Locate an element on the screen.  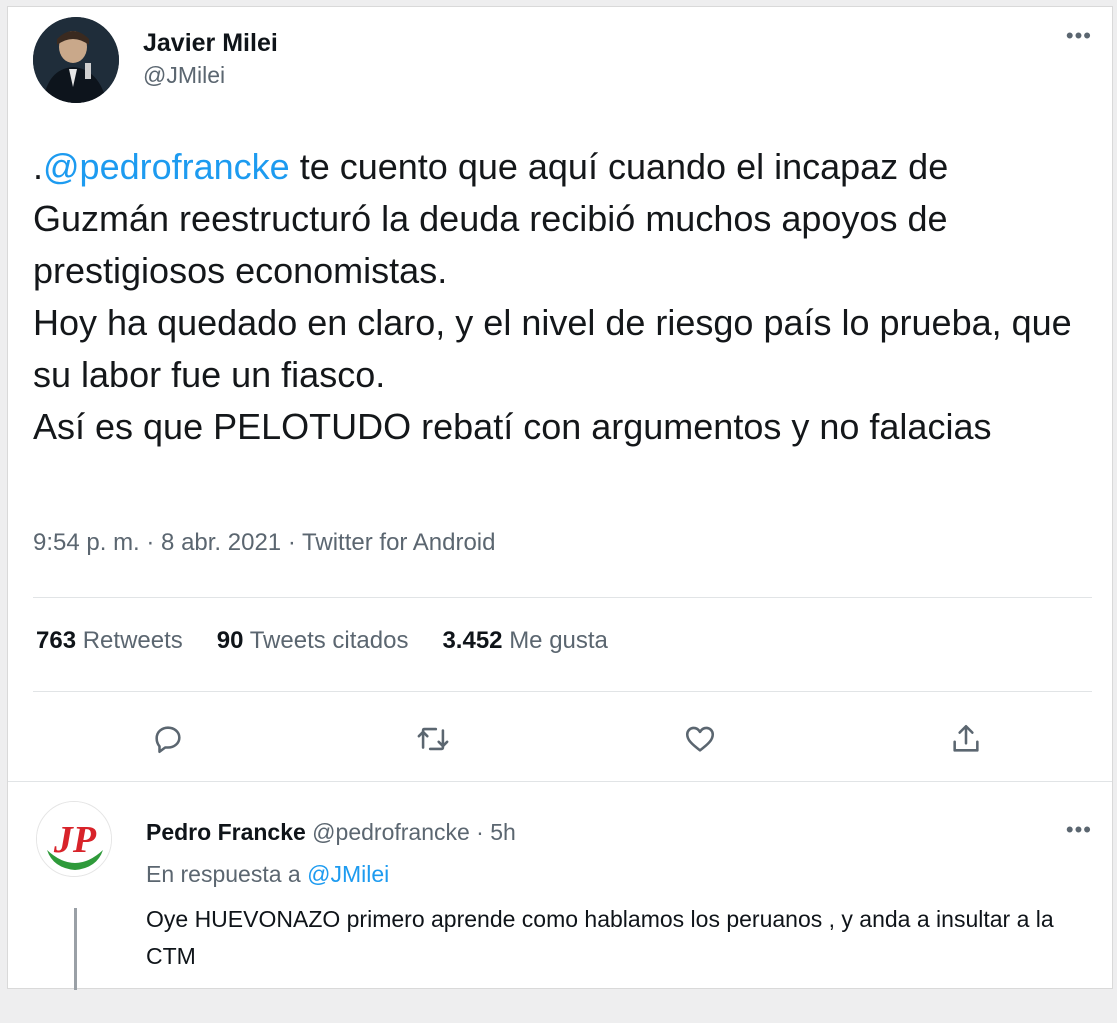
reply-icon is located at coordinates (168, 739).